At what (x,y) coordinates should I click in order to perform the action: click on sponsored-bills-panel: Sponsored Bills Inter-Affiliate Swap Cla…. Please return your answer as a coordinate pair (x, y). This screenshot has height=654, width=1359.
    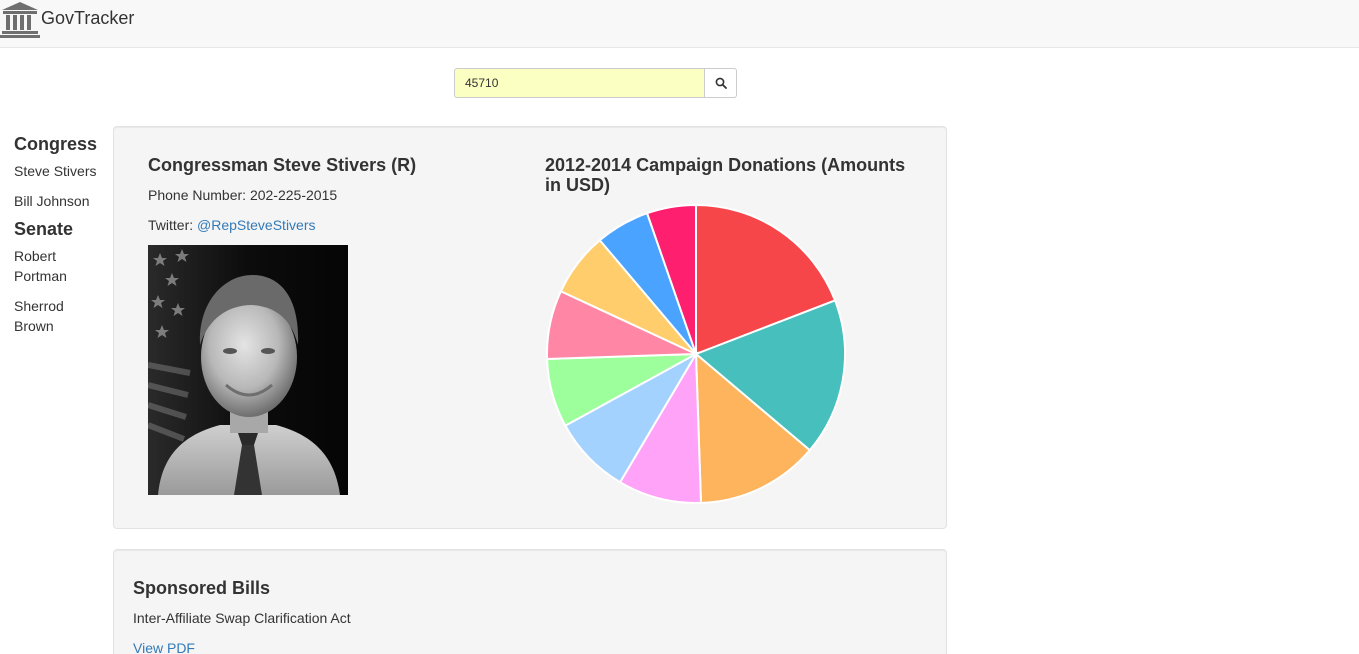
    Looking at the image, I should click on (530, 601).